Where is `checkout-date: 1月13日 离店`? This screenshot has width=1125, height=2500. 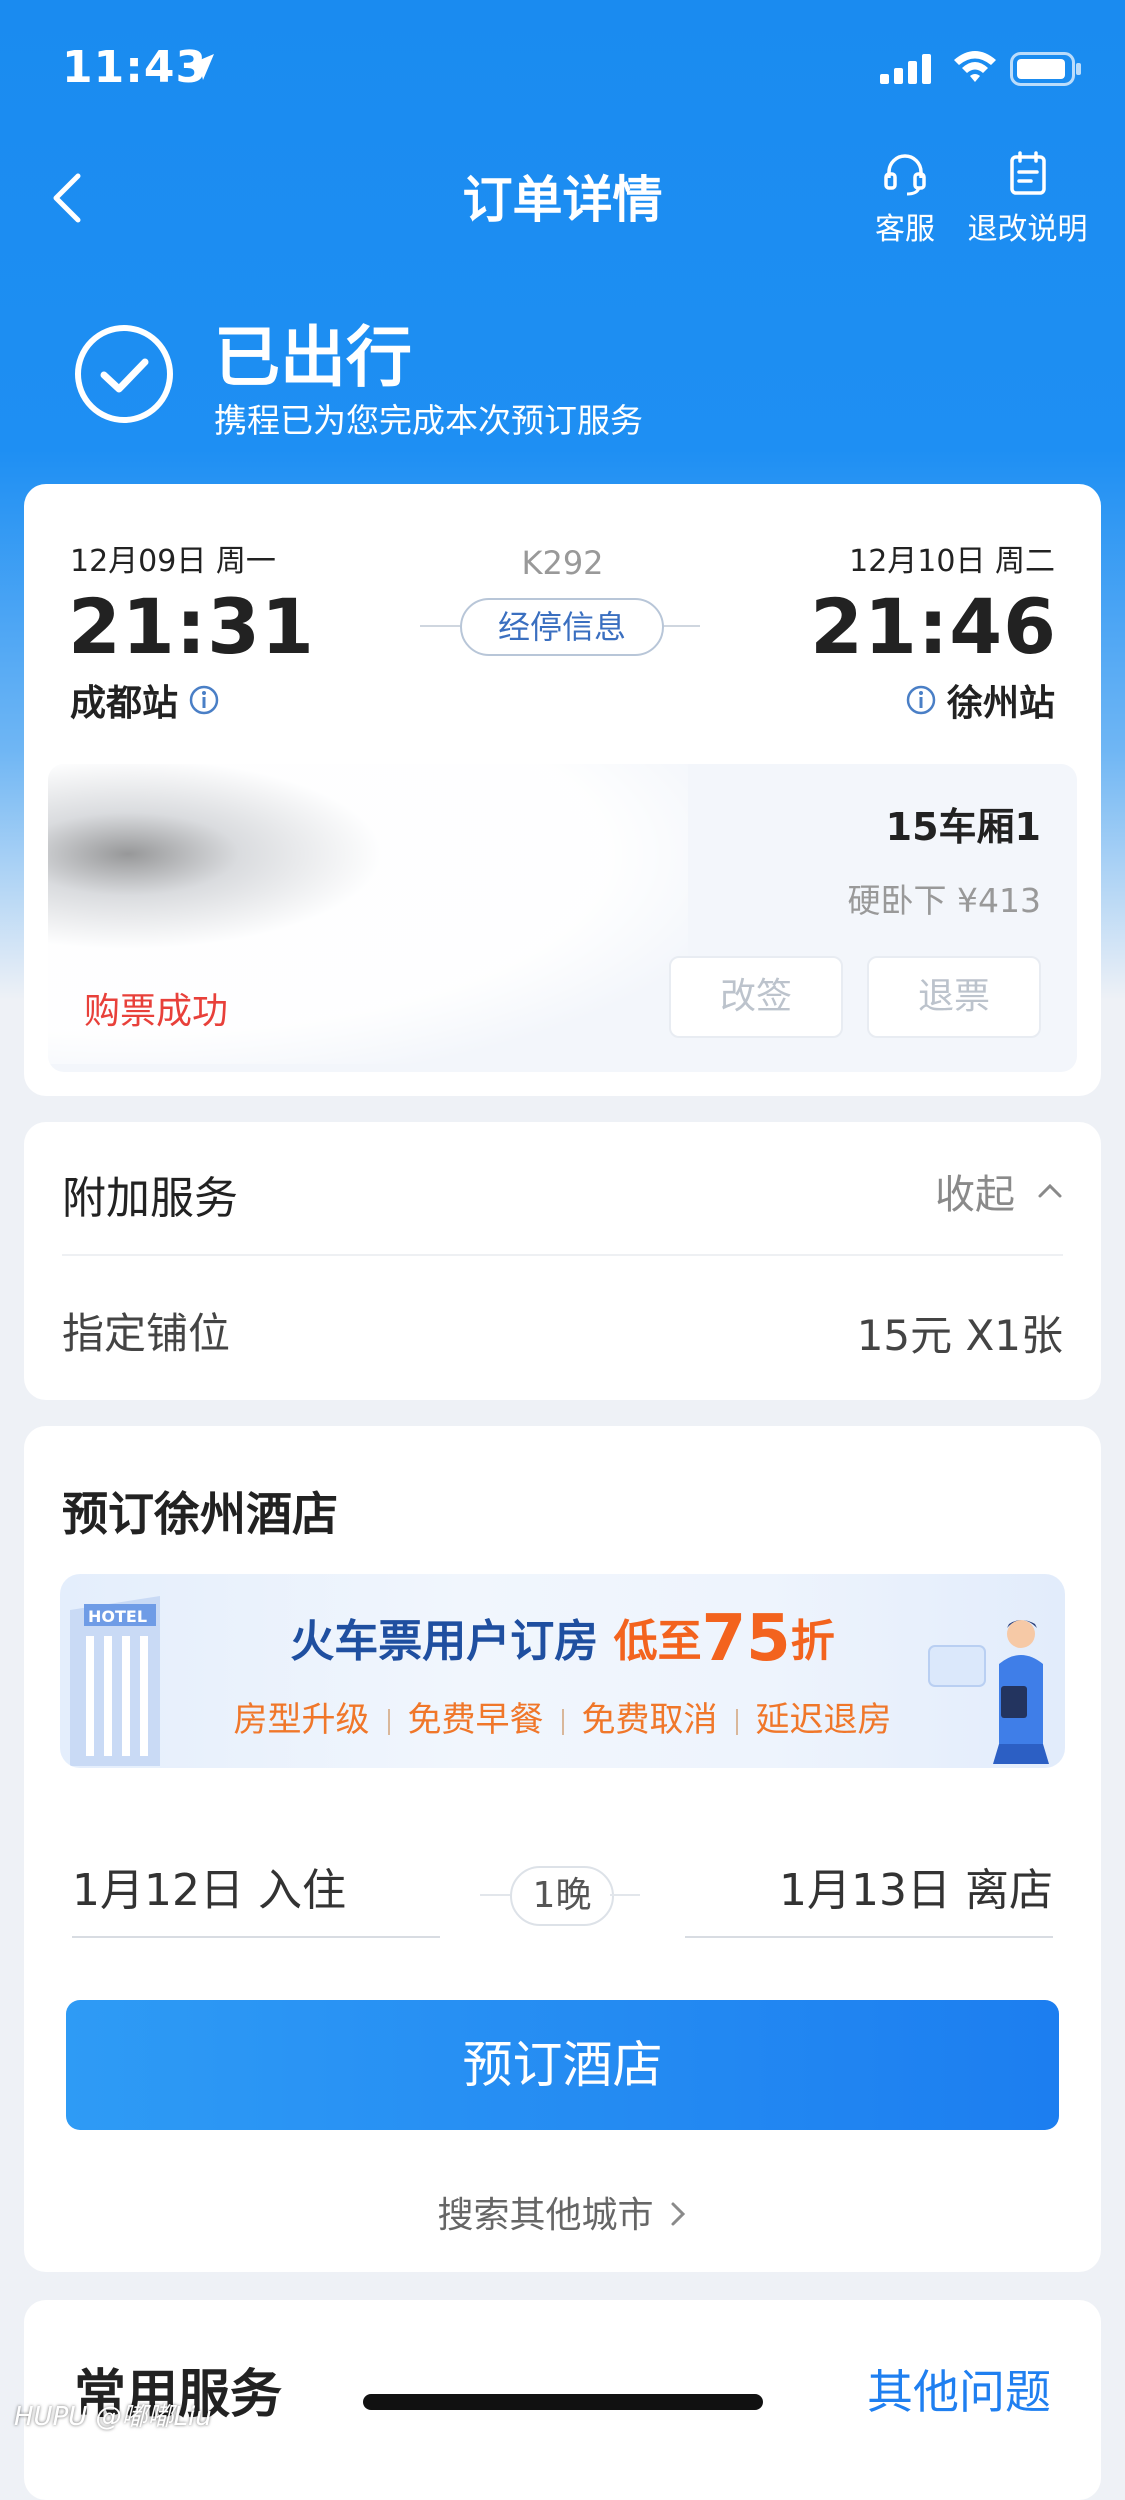
checkout-date: 1月13日 离店 is located at coordinates (916, 1886).